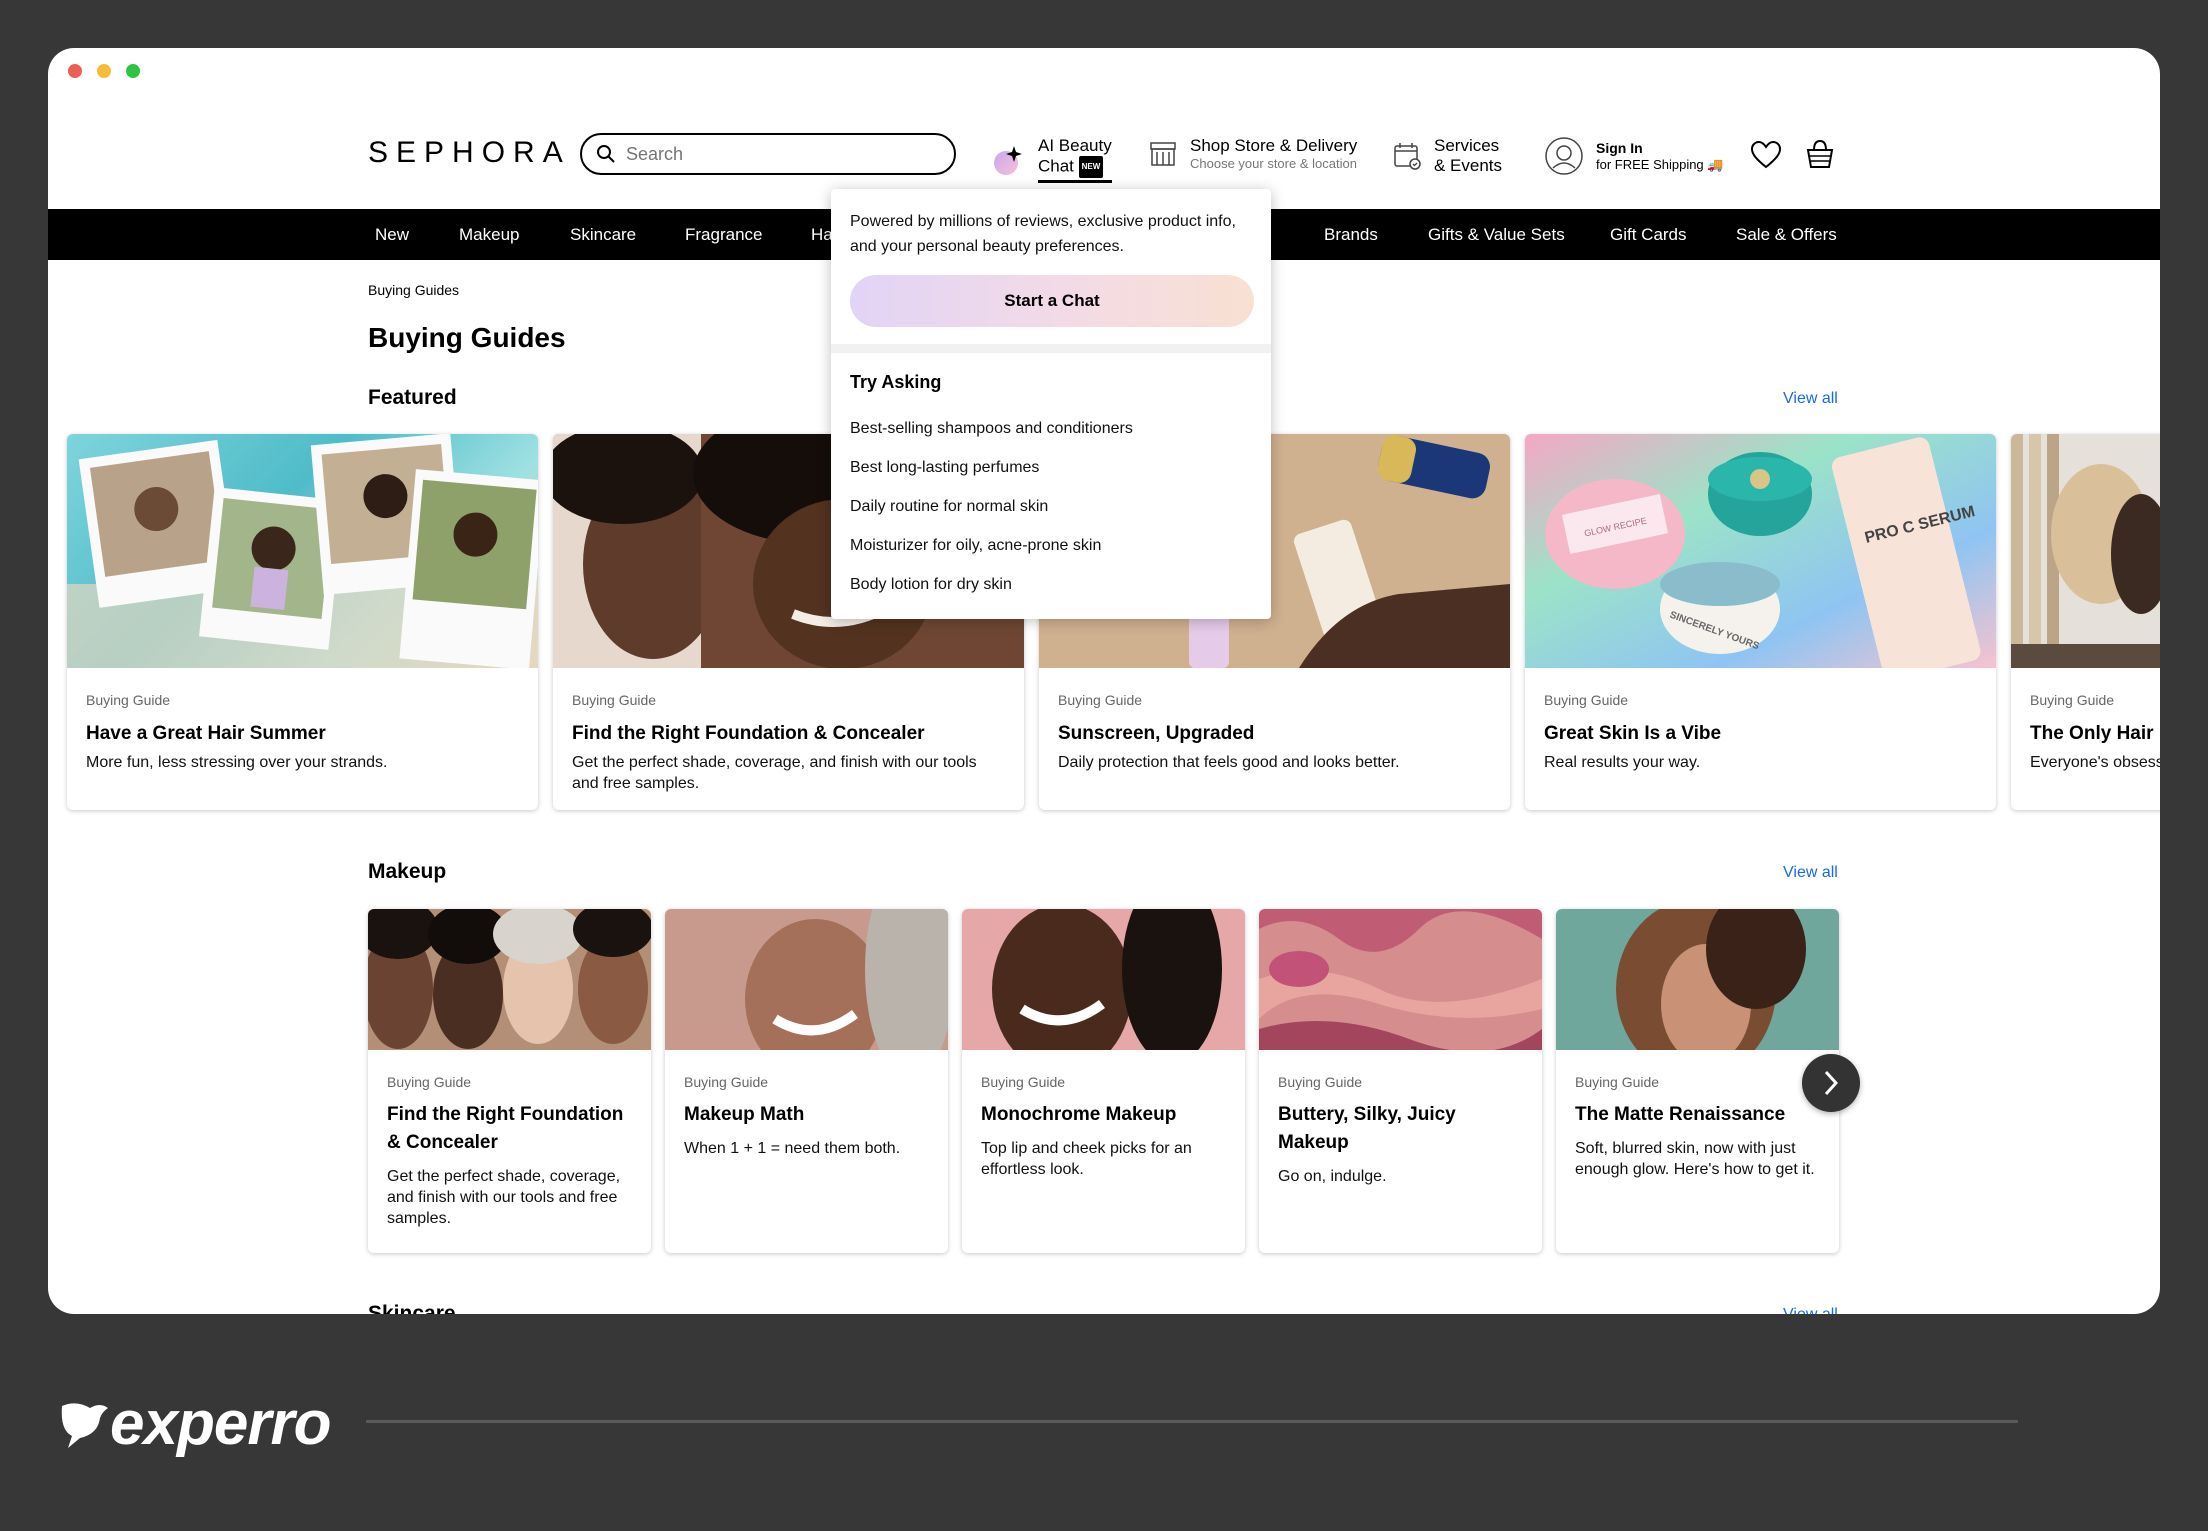  I want to click on skincare-view-all-link: View all, so click(1810, 1310).